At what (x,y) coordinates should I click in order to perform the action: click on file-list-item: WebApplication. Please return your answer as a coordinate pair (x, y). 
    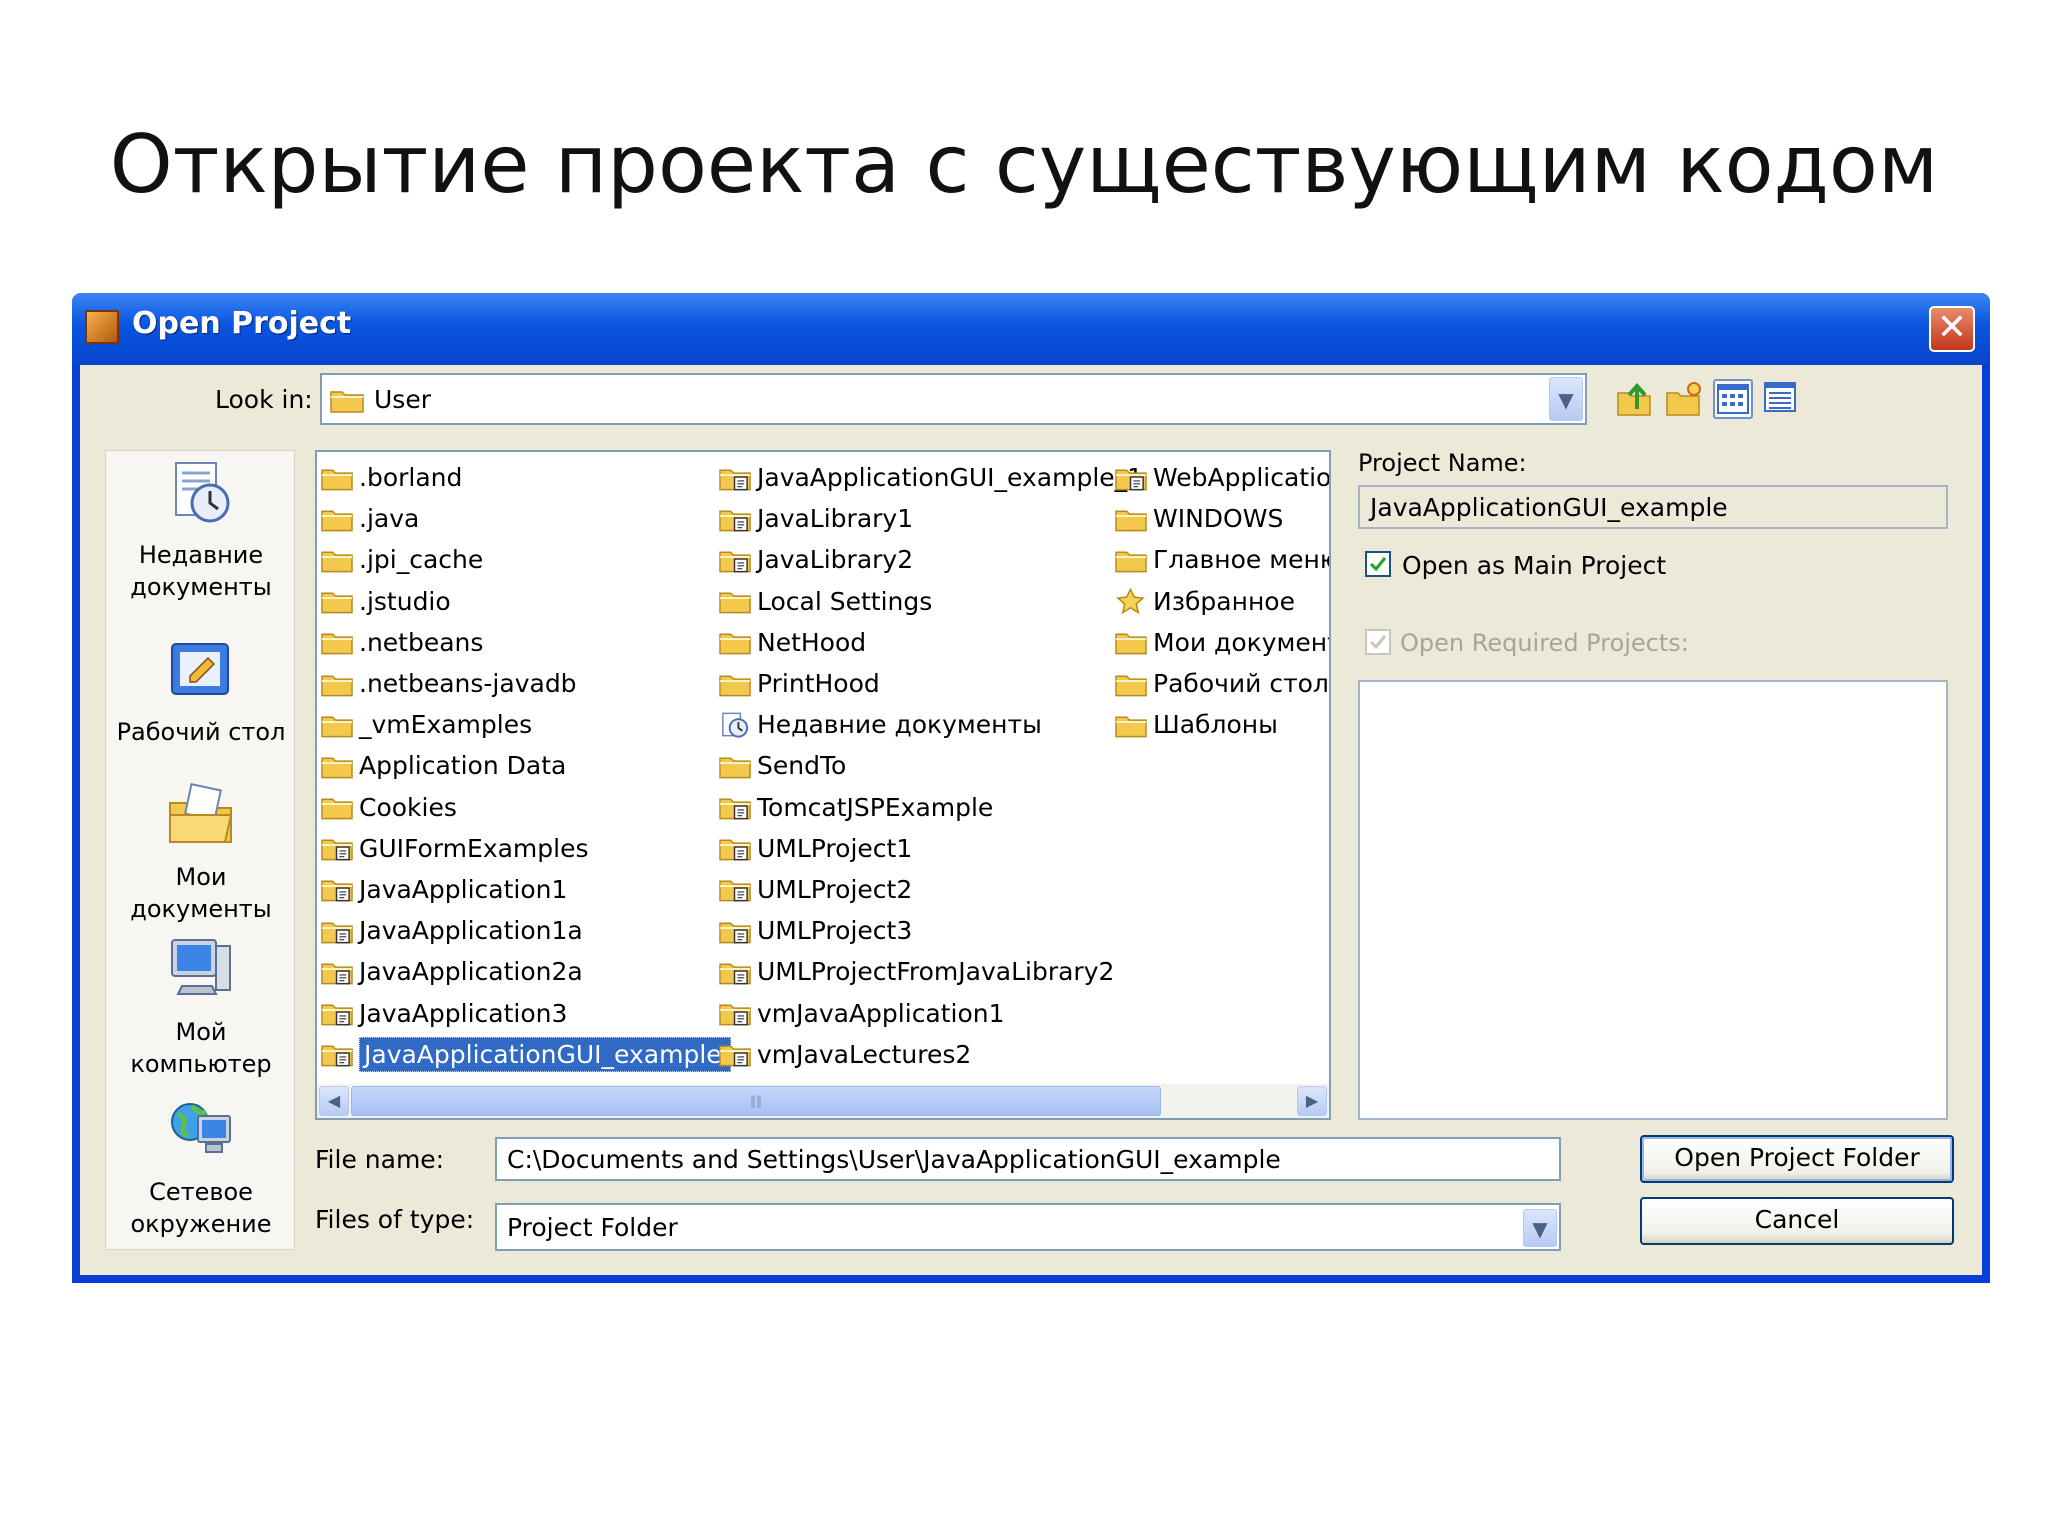
    Looking at the image, I should click on (1221, 477).